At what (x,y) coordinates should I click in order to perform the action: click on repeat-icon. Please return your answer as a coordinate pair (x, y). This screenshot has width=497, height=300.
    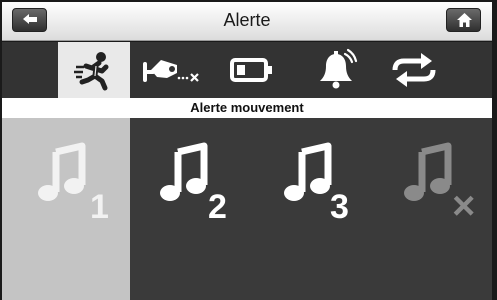
    Looking at the image, I should click on (414, 70).